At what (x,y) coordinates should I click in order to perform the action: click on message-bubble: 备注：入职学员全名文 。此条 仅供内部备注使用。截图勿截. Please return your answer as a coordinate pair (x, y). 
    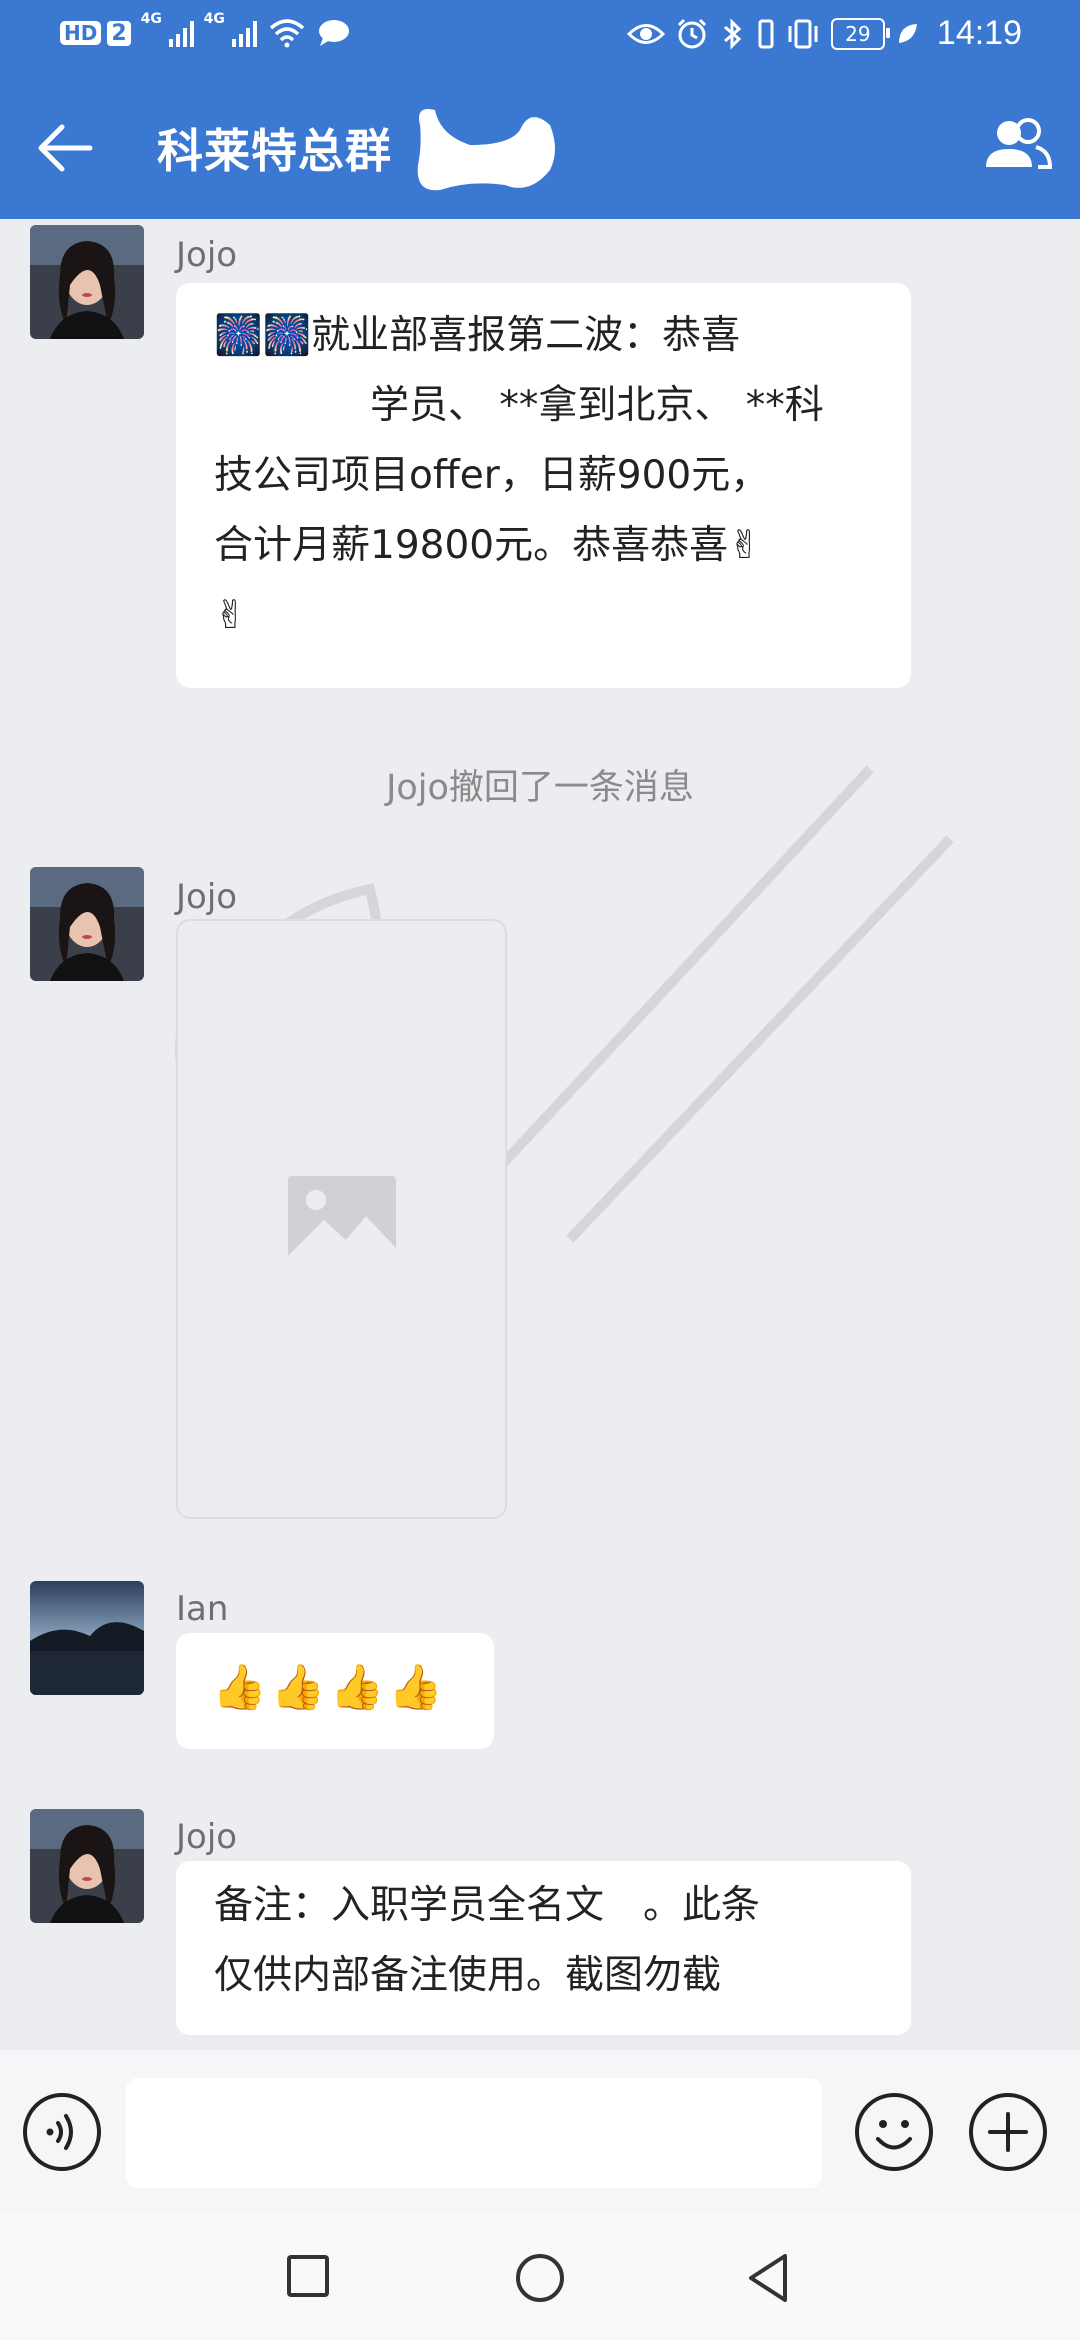
    Looking at the image, I should click on (543, 1948).